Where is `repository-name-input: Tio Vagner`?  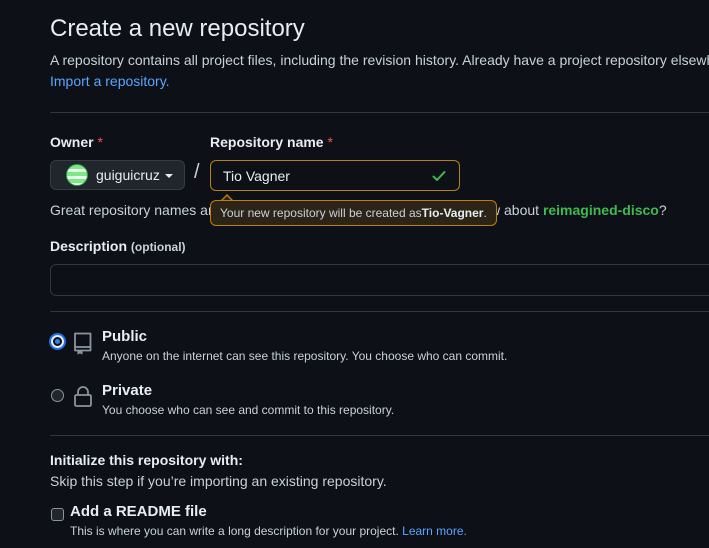
repository-name-input: Tio Vagner is located at coordinates (335, 175).